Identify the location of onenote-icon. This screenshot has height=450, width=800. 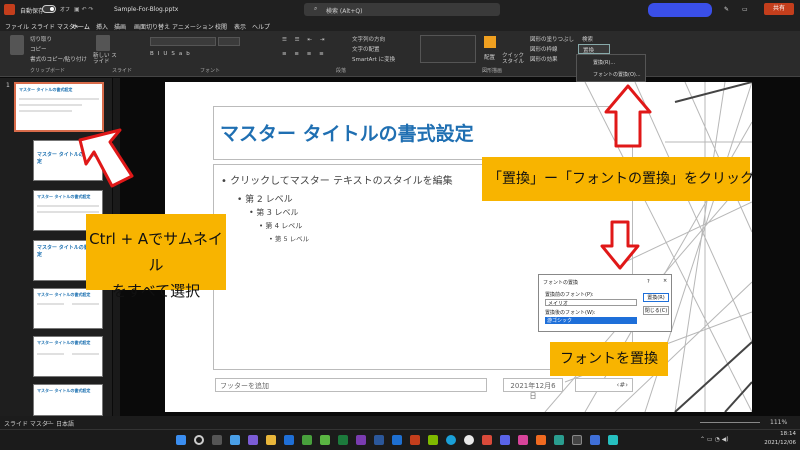
(361, 440).